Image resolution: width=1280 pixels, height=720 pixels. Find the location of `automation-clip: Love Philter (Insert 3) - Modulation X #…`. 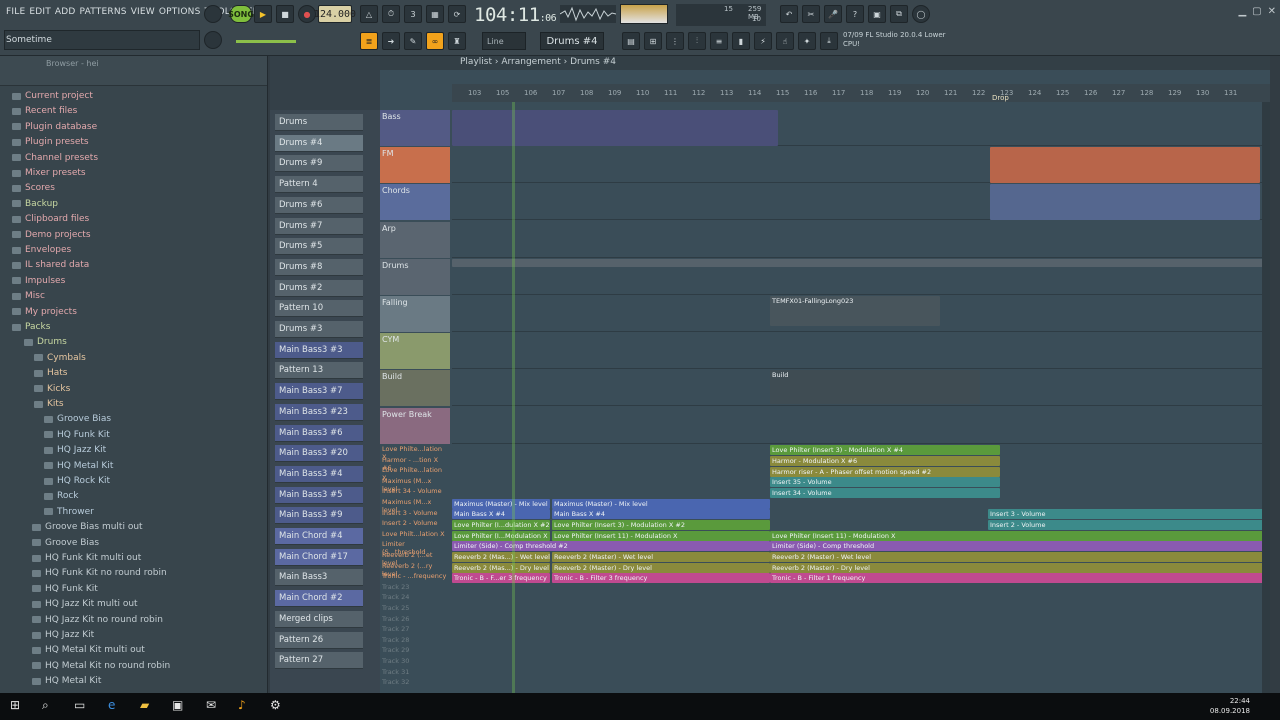

automation-clip: Love Philter (Insert 3) - Modulation X #… is located at coordinates (661, 525).